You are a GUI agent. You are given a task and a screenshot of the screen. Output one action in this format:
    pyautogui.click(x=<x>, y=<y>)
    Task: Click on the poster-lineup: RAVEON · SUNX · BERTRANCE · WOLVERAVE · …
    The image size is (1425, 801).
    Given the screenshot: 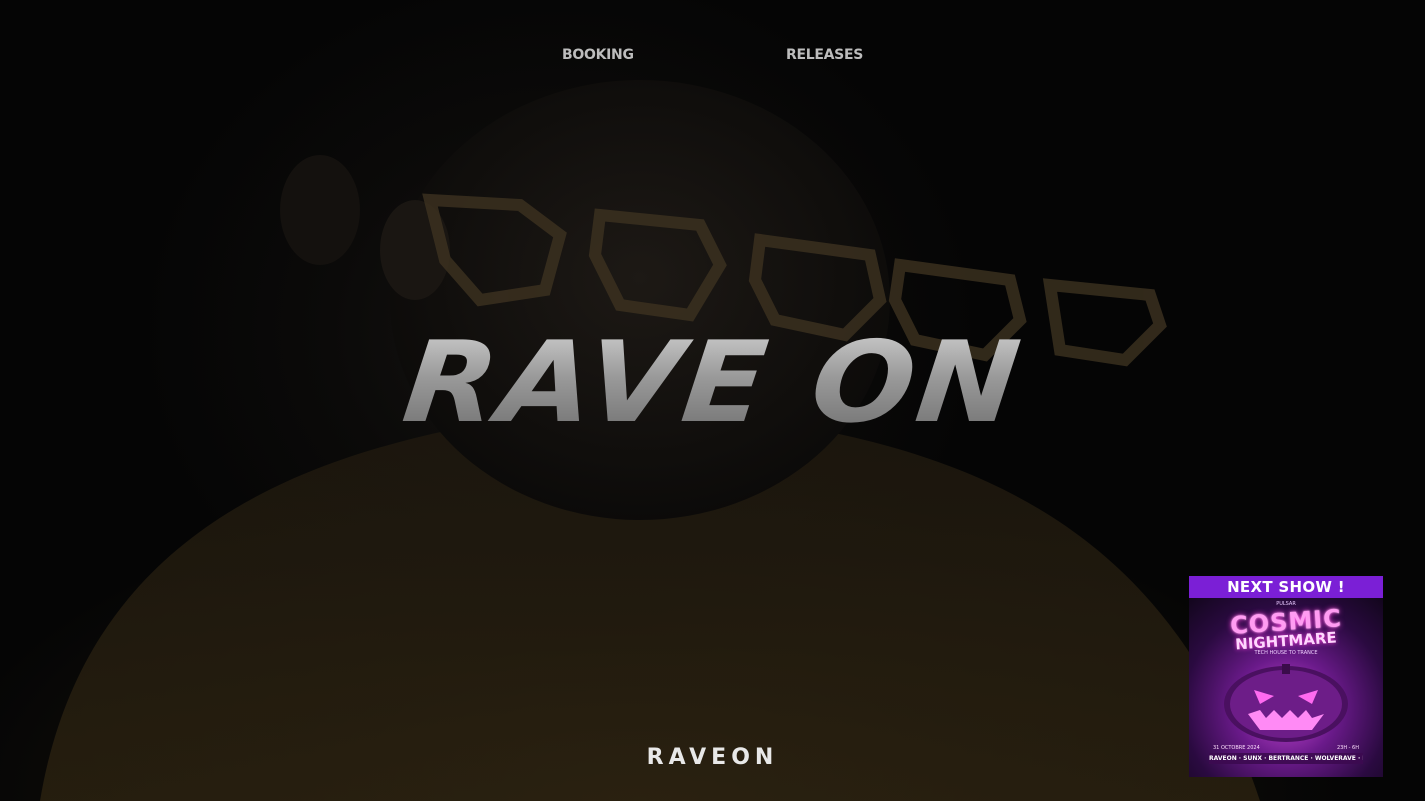 What is the action you would take?
    pyautogui.click(x=1286, y=758)
    